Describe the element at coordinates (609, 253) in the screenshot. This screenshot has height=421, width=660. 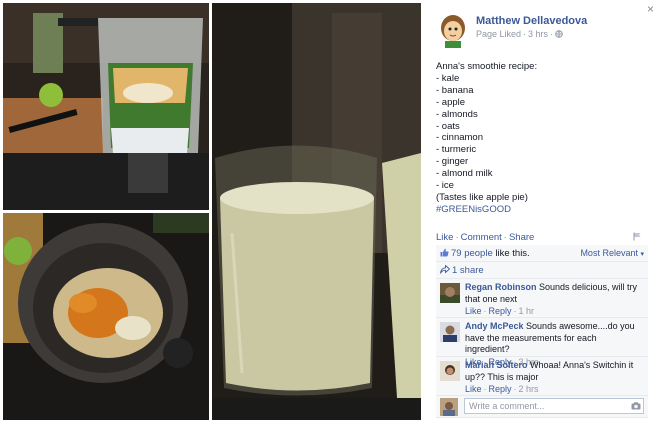
I see `sort-label: Most Relevant` at that location.